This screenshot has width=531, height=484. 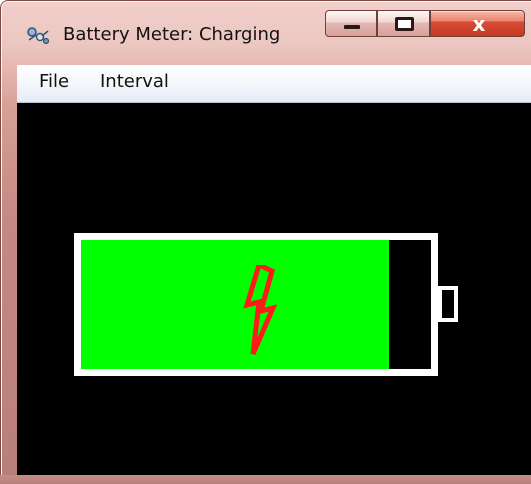 I want to click on lightning-bolt-icon, so click(x=260, y=310).